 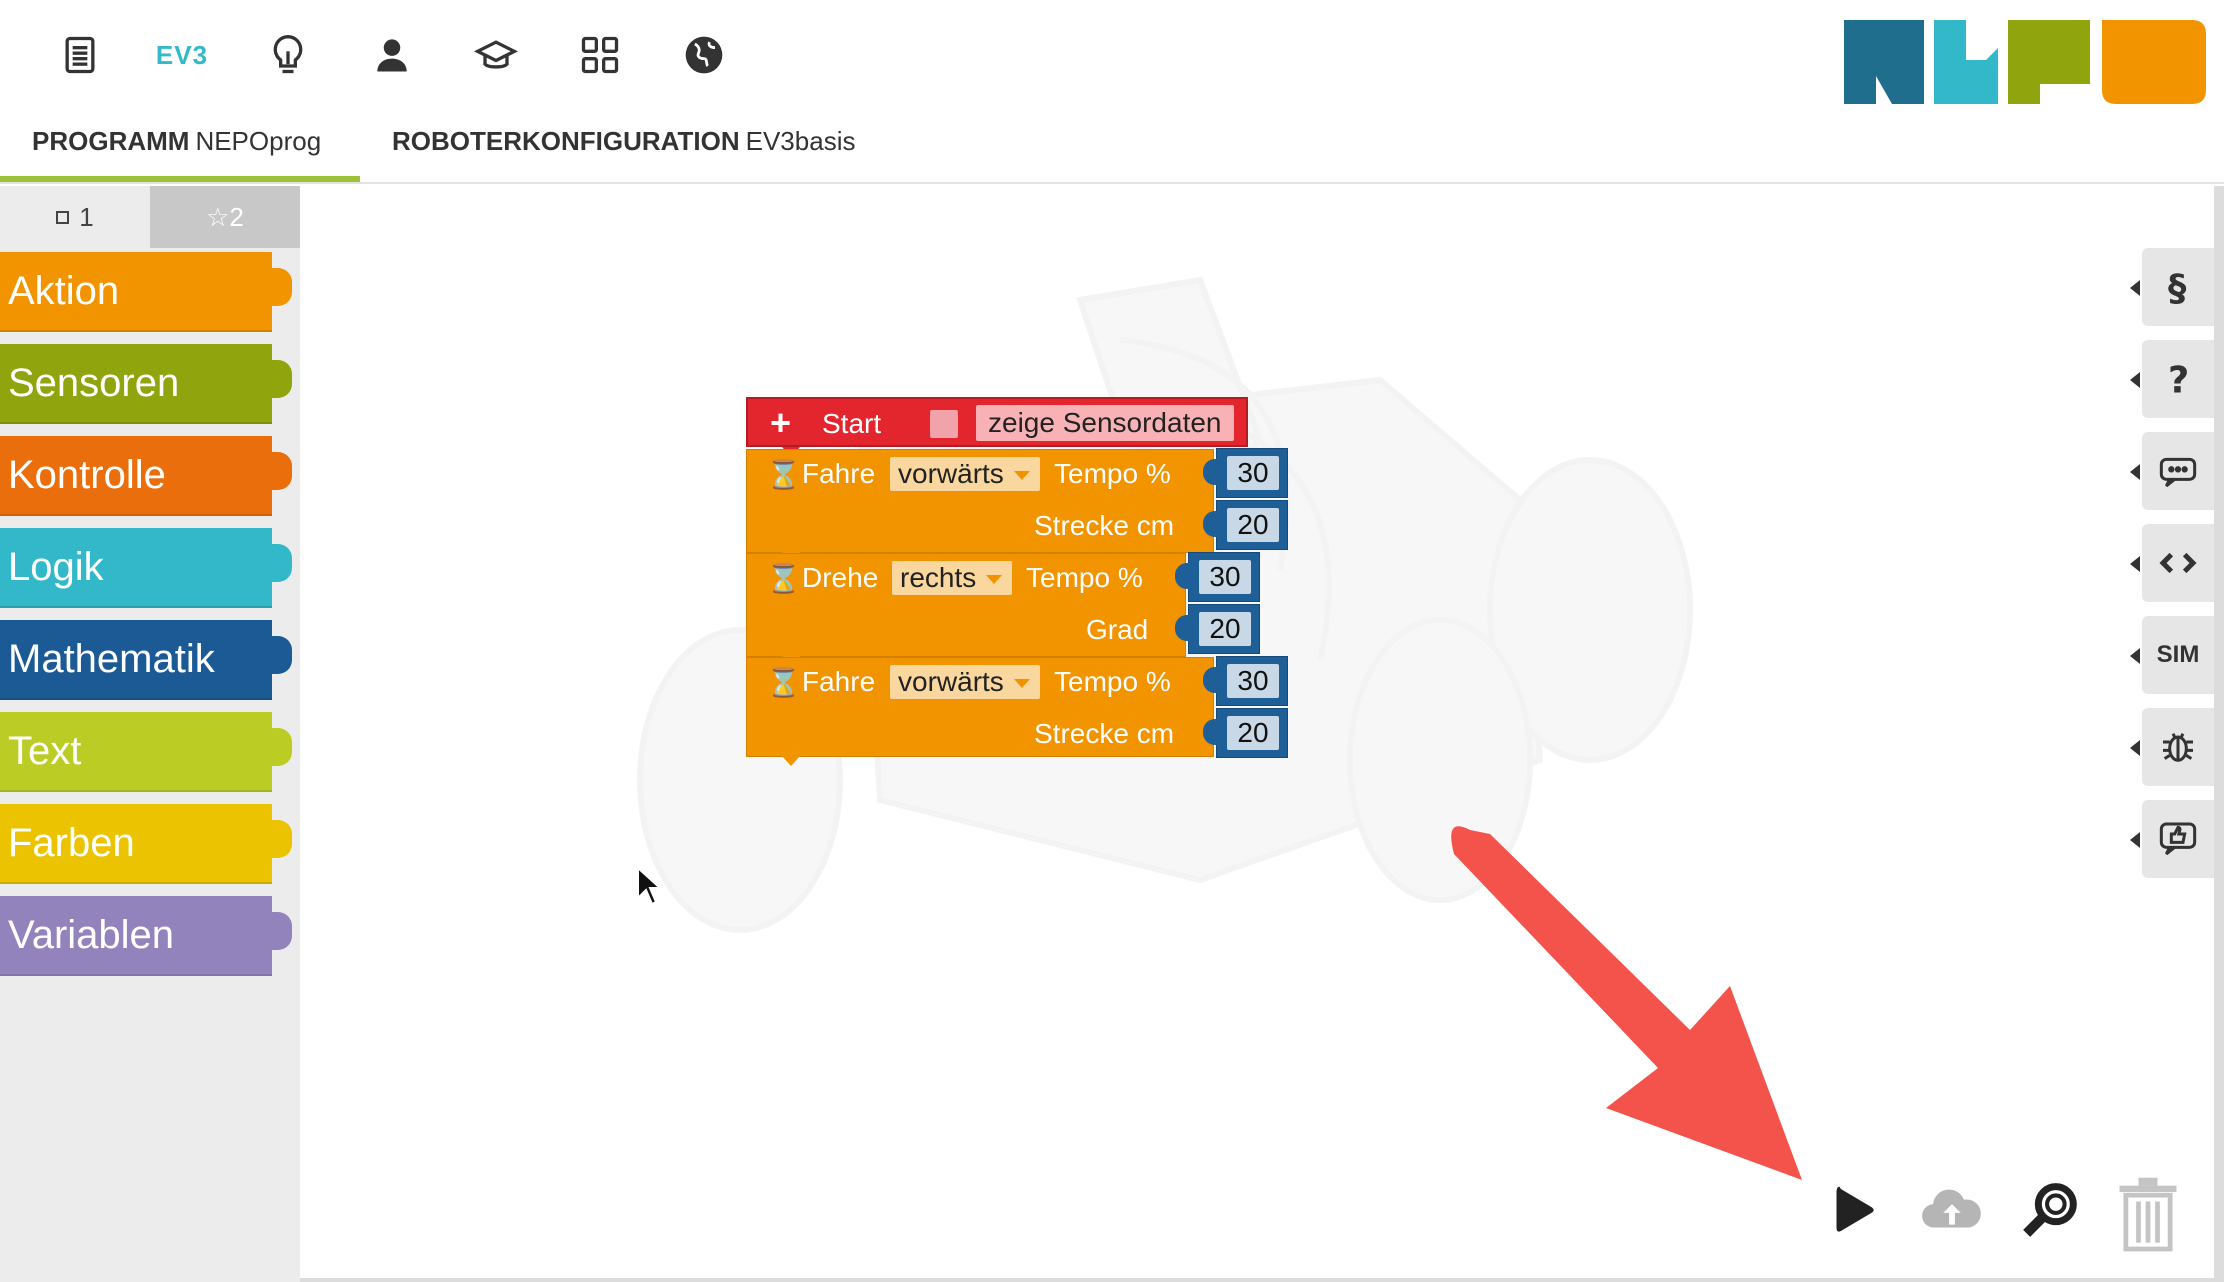 What do you see at coordinates (1262, 1280) in the screenshot?
I see `workspace-bottom-border` at bounding box center [1262, 1280].